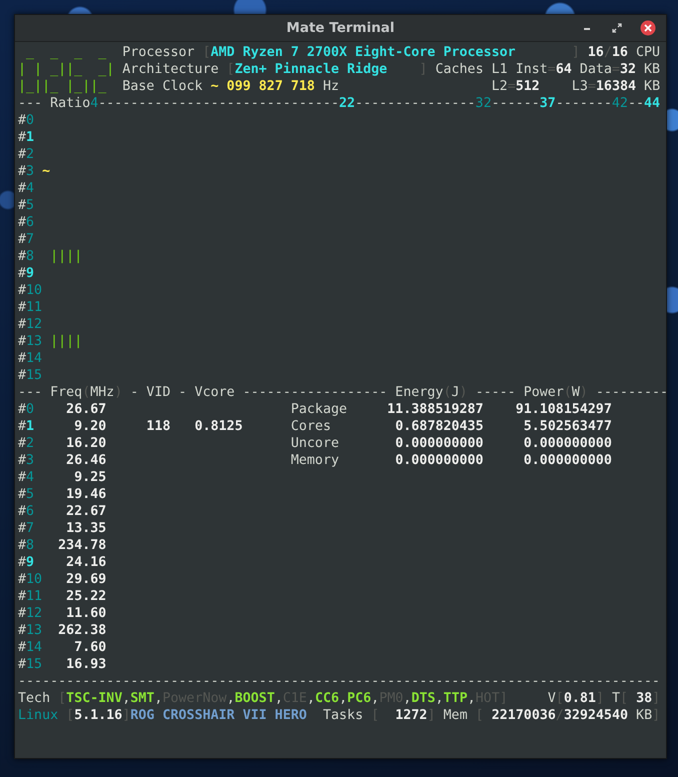  What do you see at coordinates (617, 28) in the screenshot?
I see `restore-button` at bounding box center [617, 28].